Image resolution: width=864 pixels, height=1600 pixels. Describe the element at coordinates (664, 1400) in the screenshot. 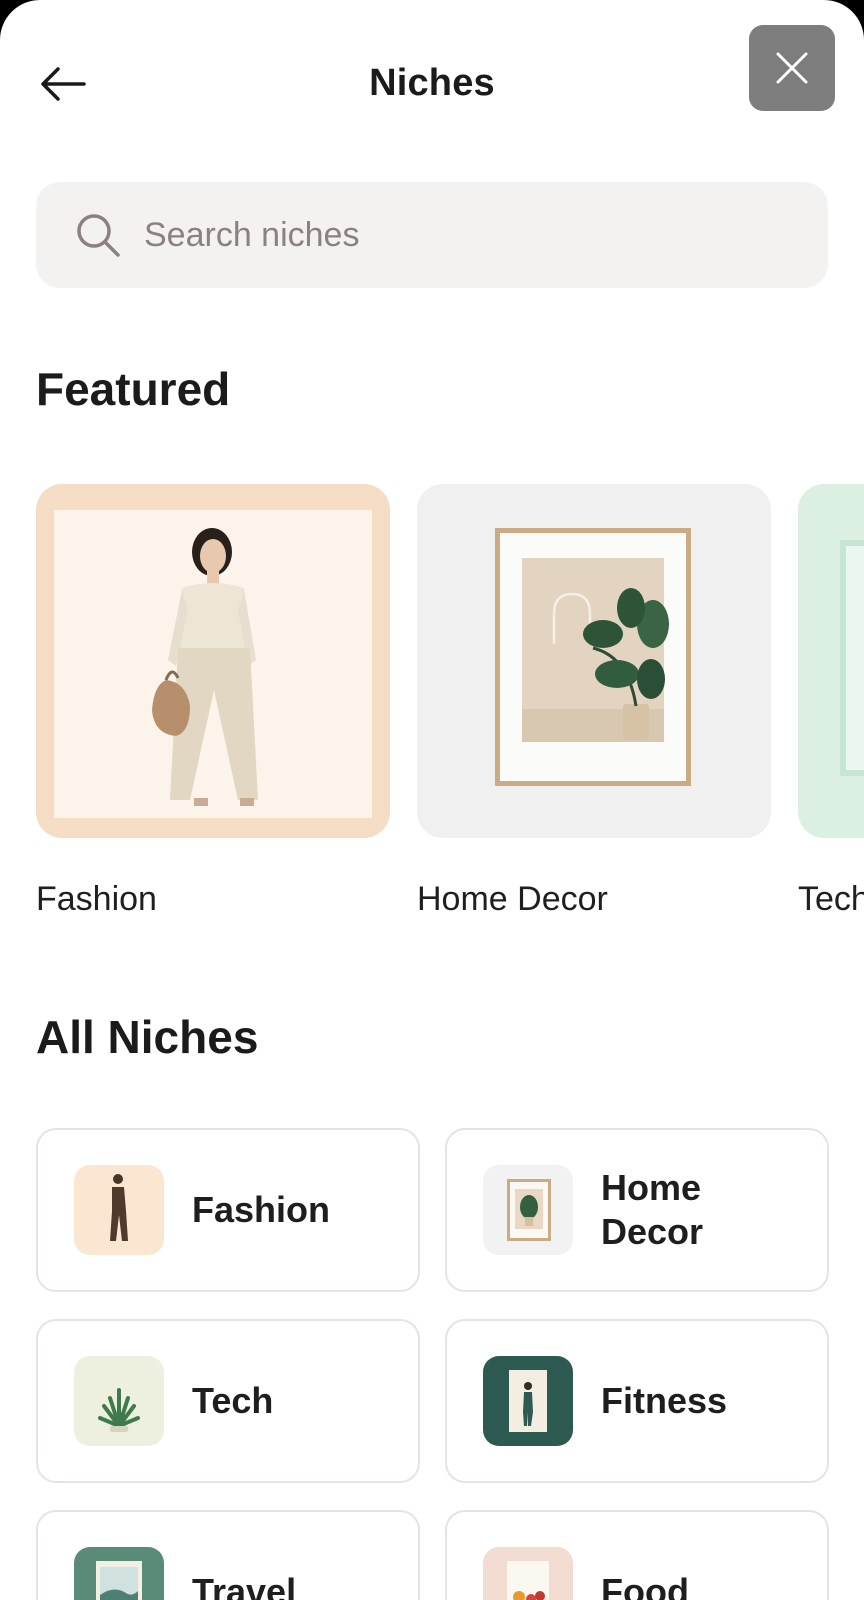

I see `niche-label: Fitness` at that location.